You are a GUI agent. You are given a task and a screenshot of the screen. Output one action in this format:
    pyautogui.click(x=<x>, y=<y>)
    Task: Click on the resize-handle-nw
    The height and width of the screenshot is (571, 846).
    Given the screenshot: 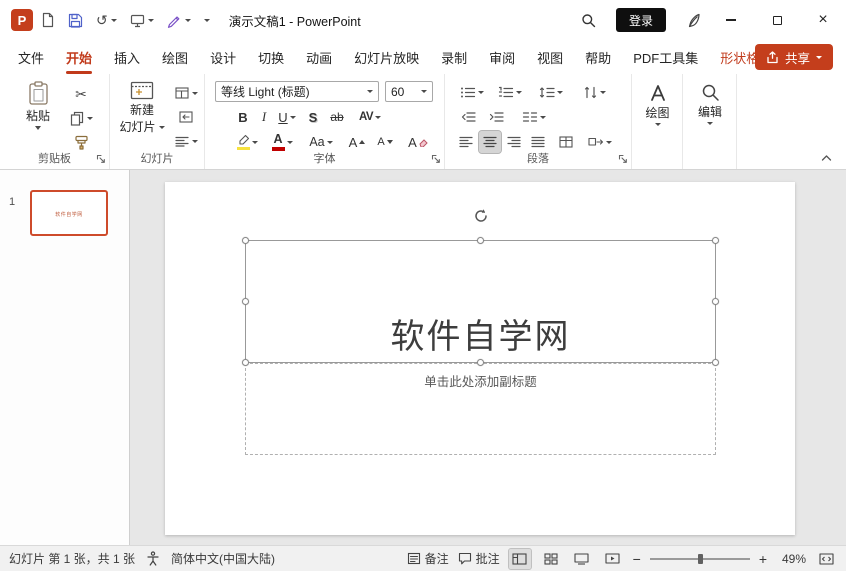 What is the action you would take?
    pyautogui.click(x=245, y=240)
    